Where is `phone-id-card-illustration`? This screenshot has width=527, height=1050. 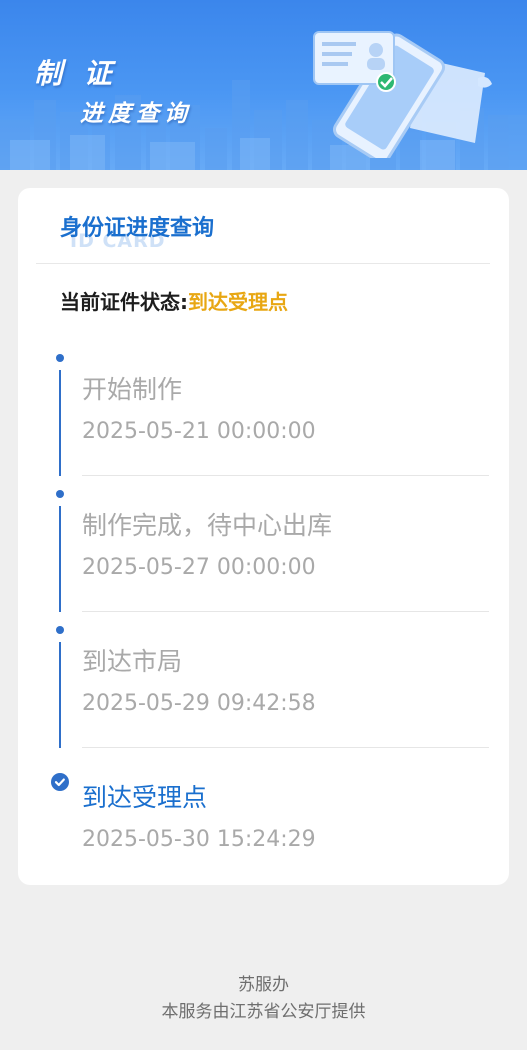
phone-id-card-illustration is located at coordinates (402, 94).